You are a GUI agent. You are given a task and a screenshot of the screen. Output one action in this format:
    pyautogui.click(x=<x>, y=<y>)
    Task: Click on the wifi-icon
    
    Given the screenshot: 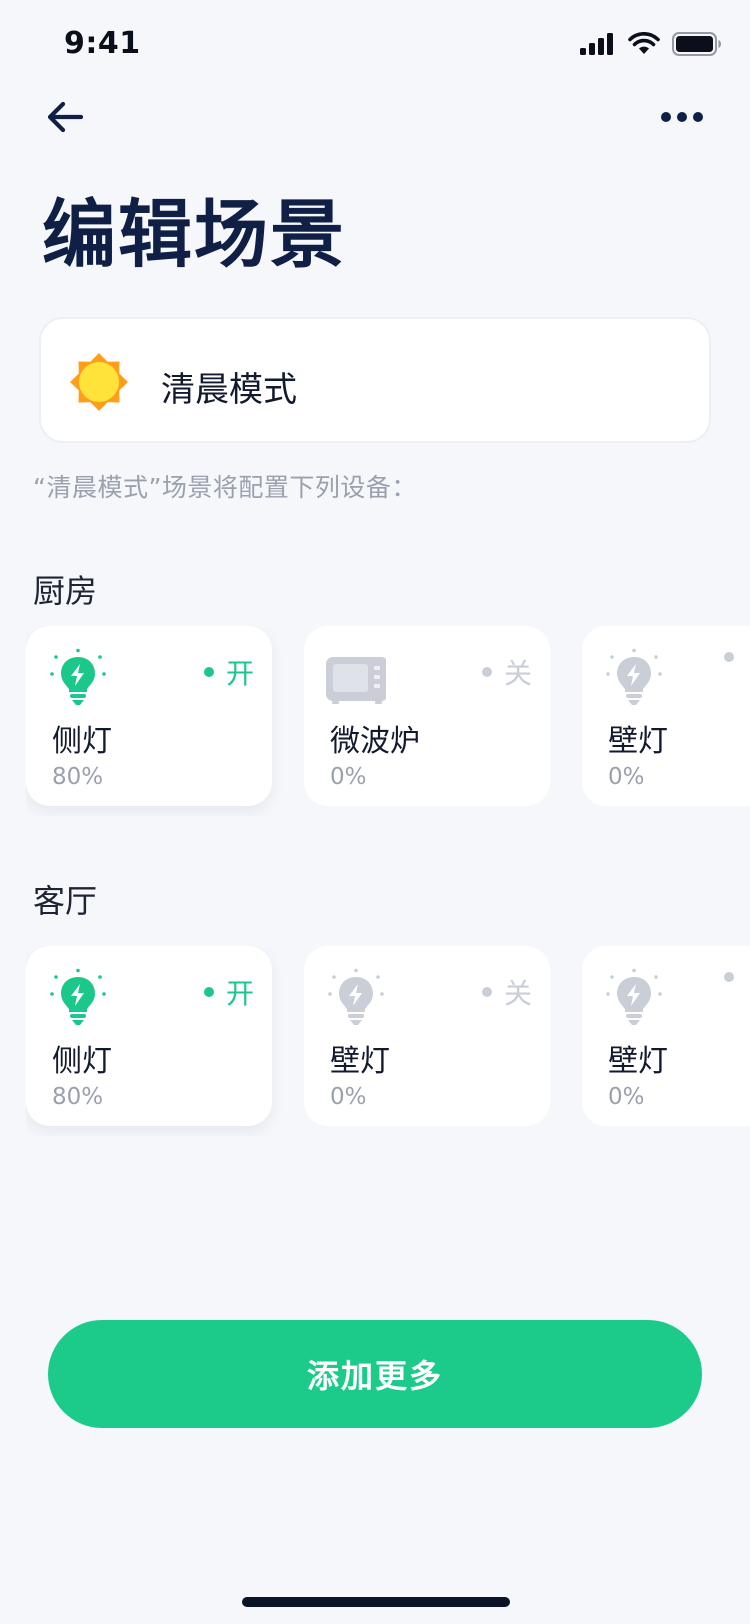 What is the action you would take?
    pyautogui.click(x=644, y=43)
    